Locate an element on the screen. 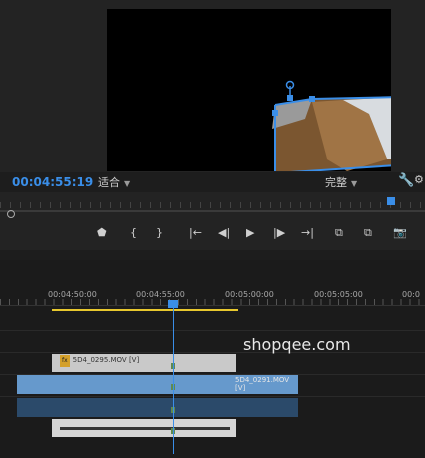 The height and width of the screenshot is (458, 425). fx-icon: fx is located at coordinates (65, 361).